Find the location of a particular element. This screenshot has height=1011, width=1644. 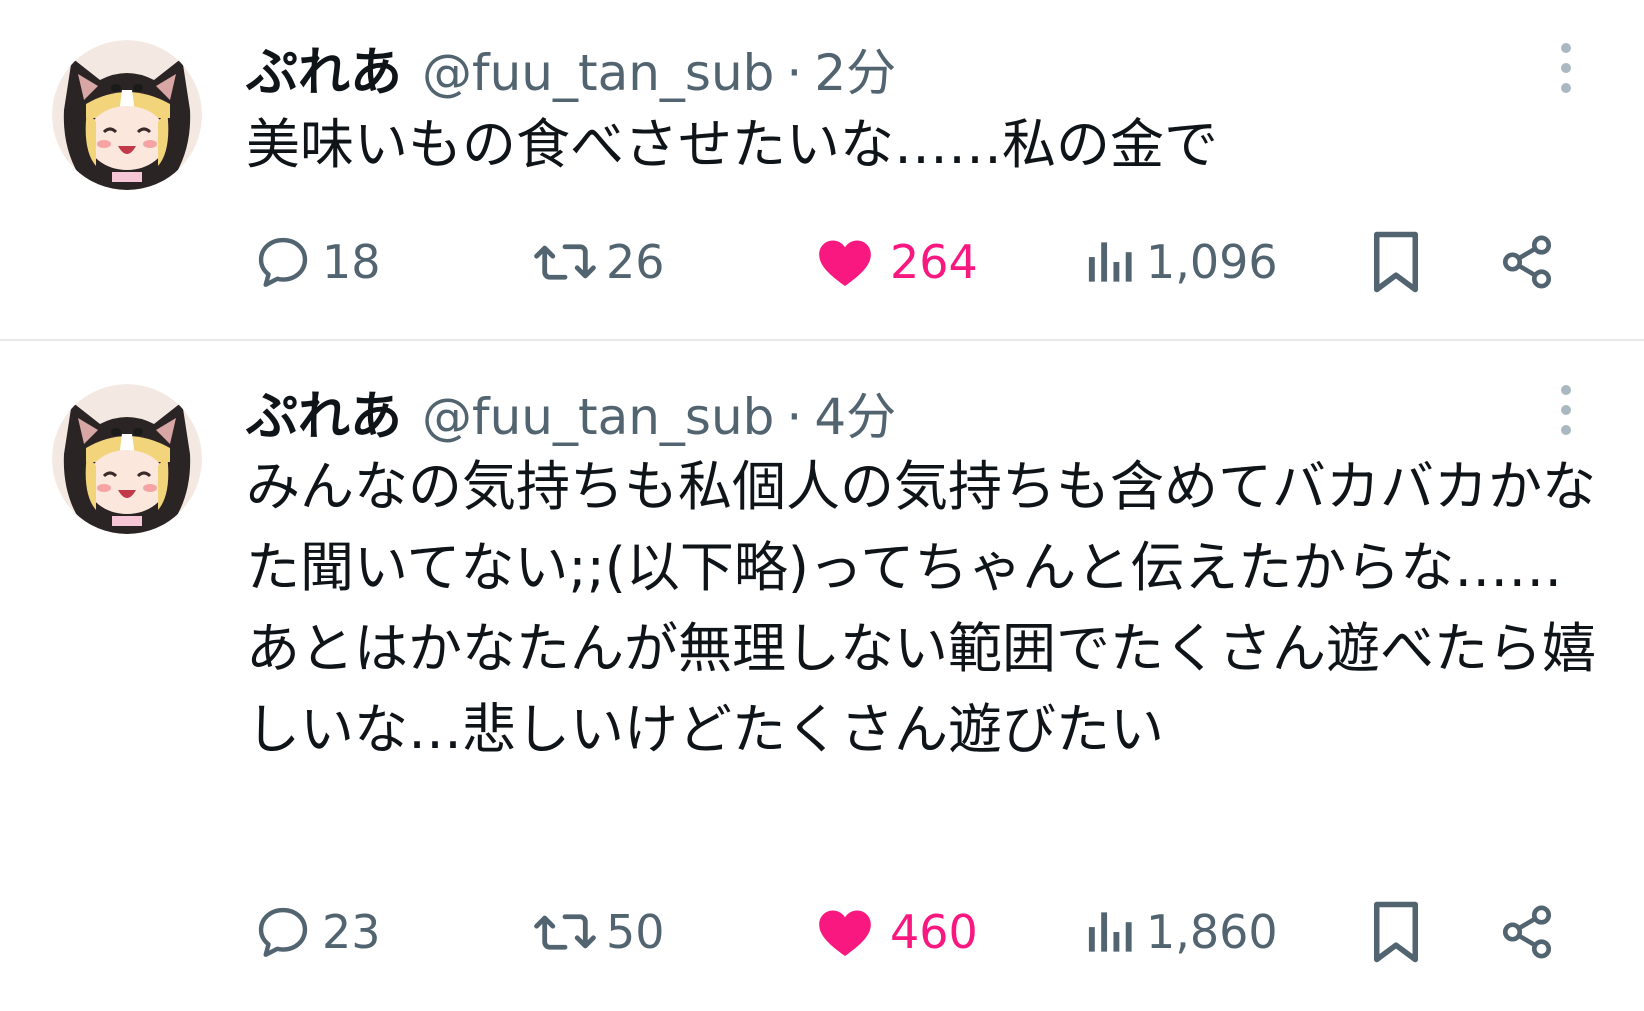

reply-button: 18 is located at coordinates (316, 262).